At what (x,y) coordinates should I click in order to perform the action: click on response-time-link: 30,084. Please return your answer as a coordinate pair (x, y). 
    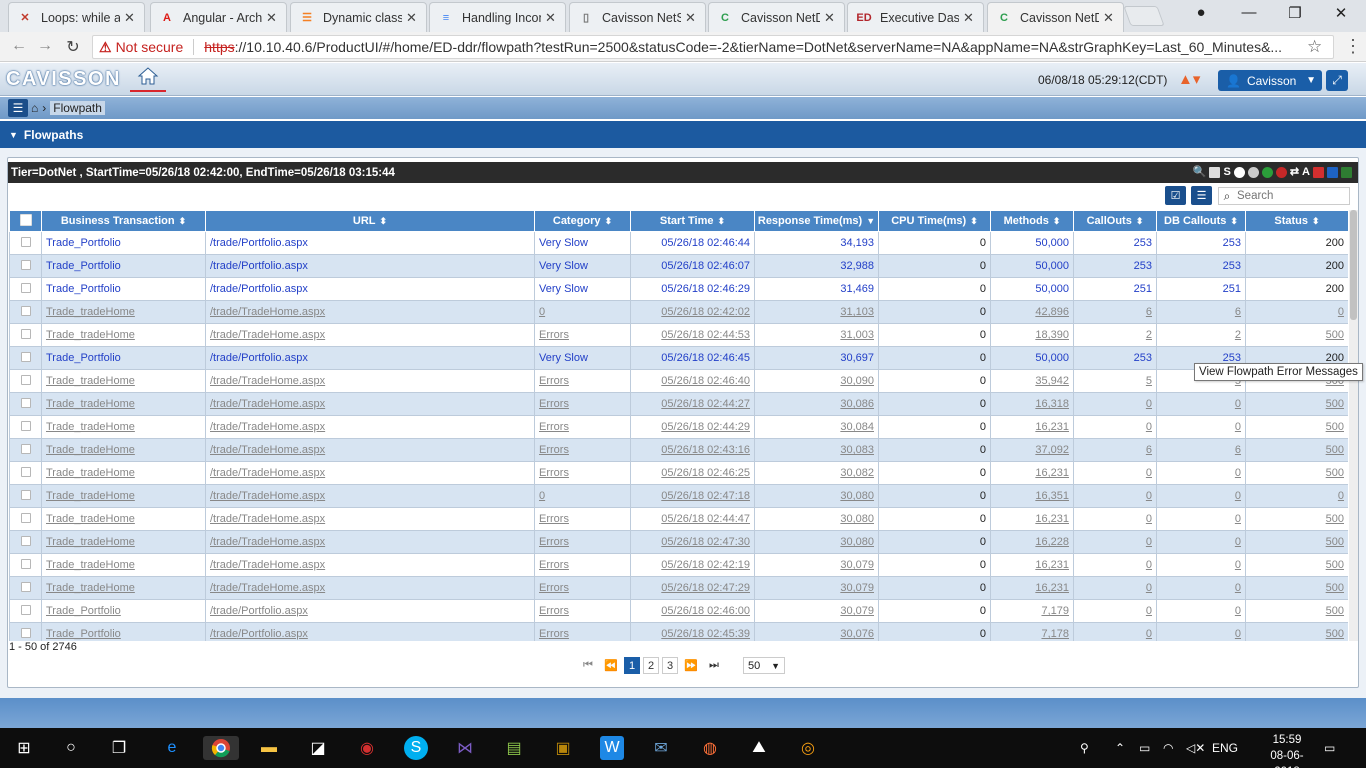
    Looking at the image, I should click on (857, 427).